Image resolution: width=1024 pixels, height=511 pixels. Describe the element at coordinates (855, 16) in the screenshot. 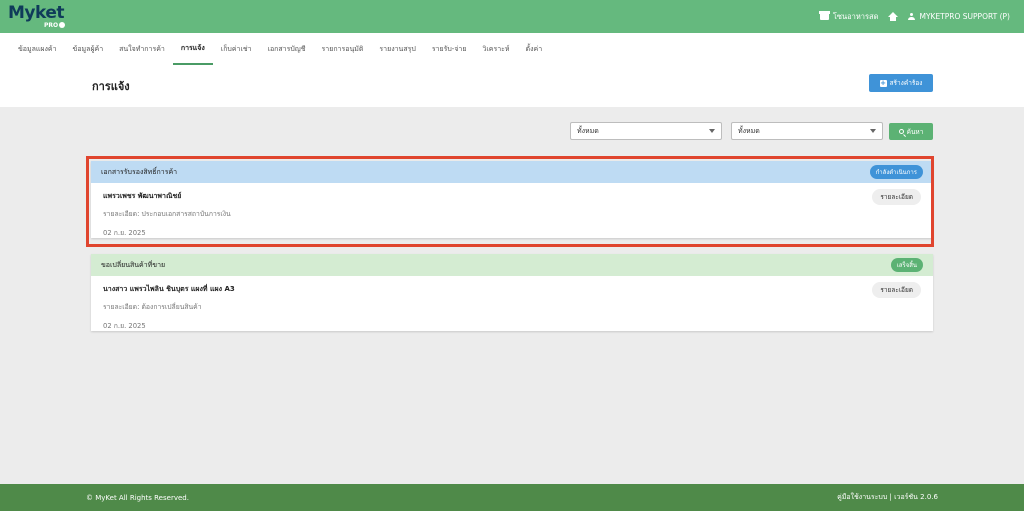

I see `shop-zone-label: โซนอาหารสด` at that location.